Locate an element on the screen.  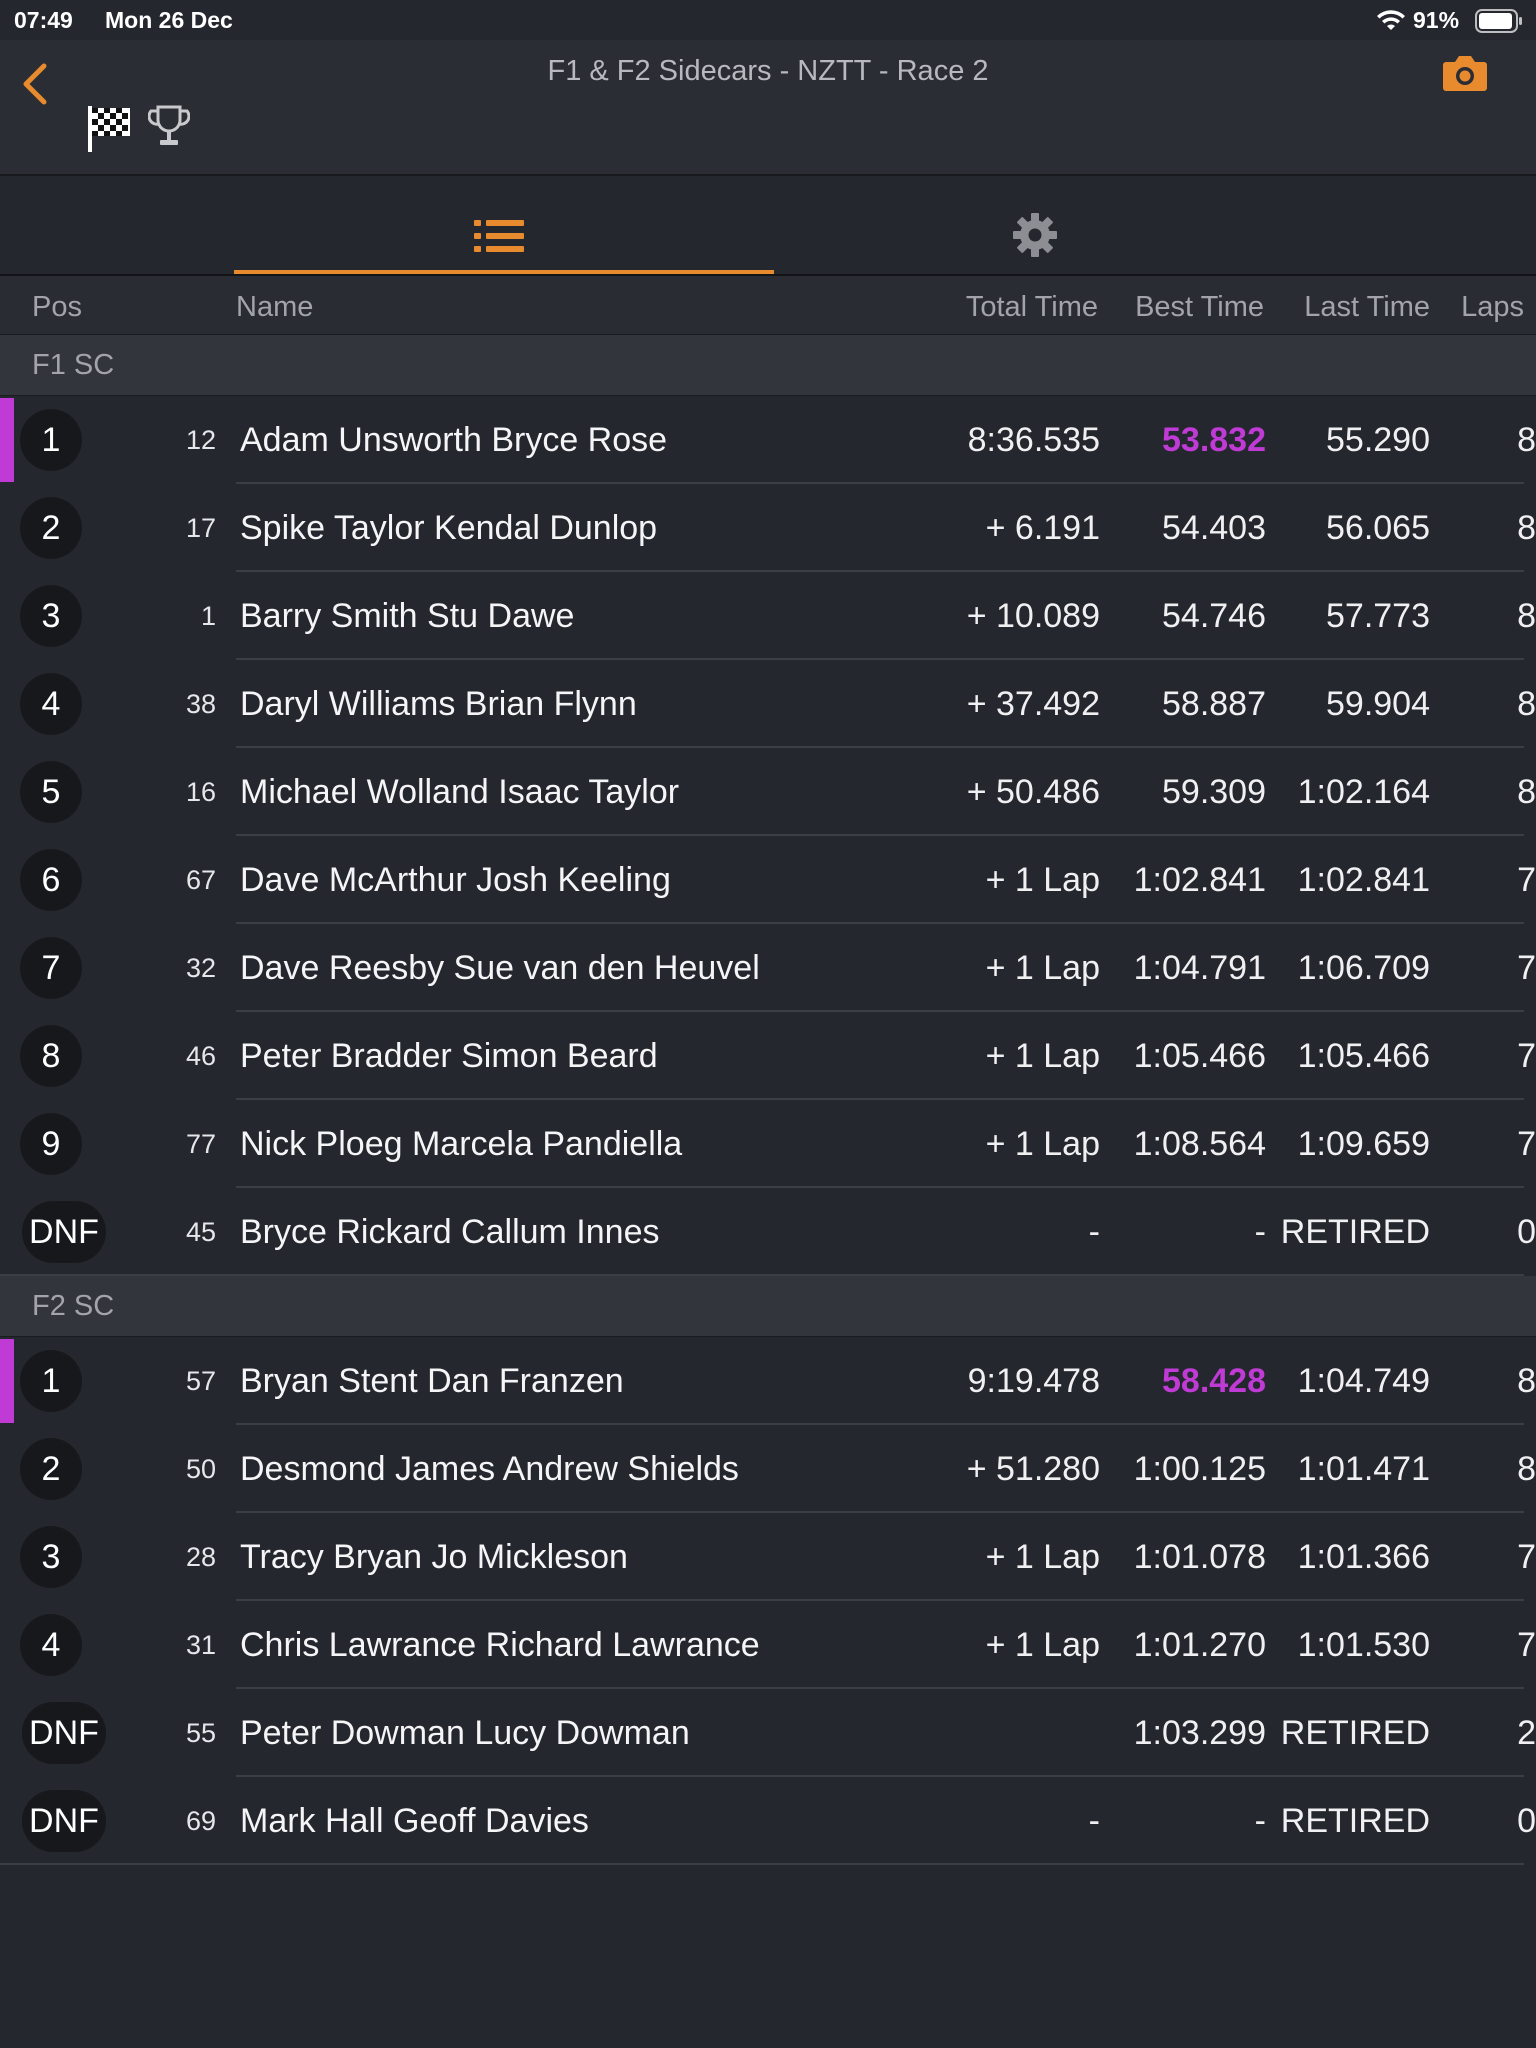
race-number: 69 is located at coordinates (200, 1821).